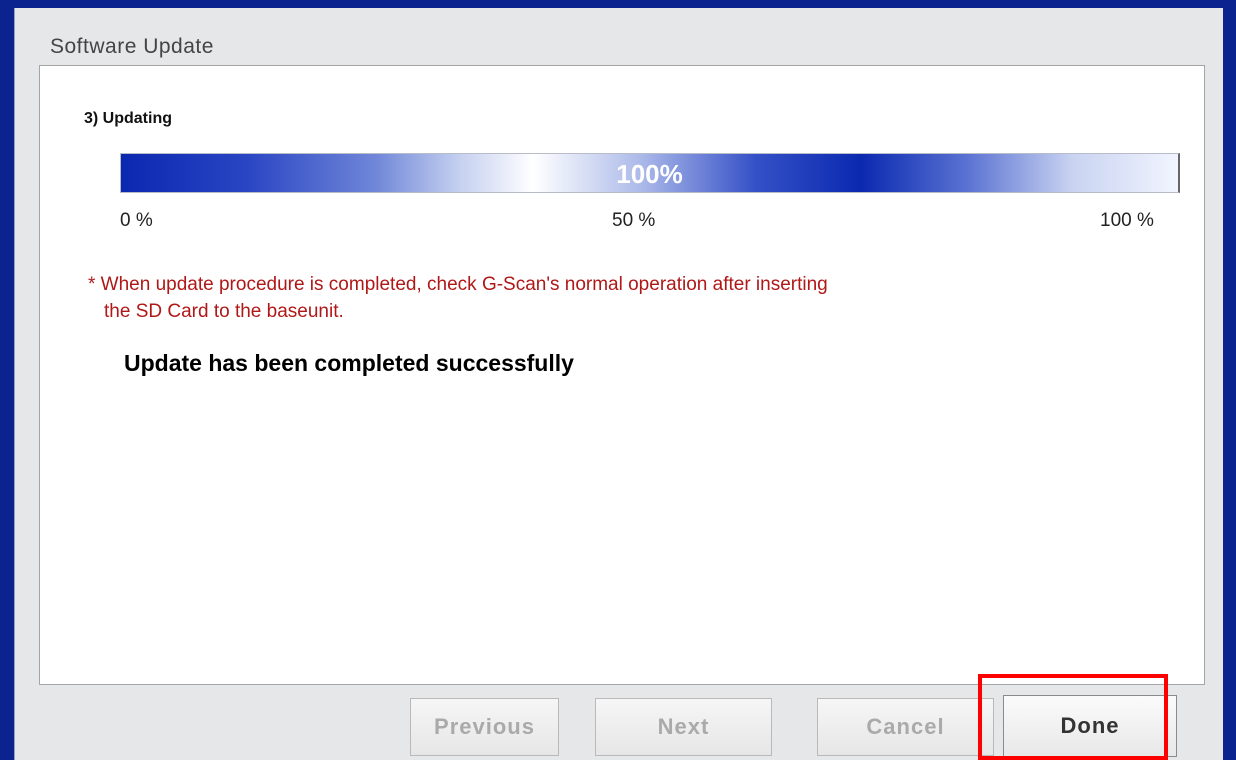  What do you see at coordinates (132, 46) in the screenshot?
I see `dialog-title: Software Update` at bounding box center [132, 46].